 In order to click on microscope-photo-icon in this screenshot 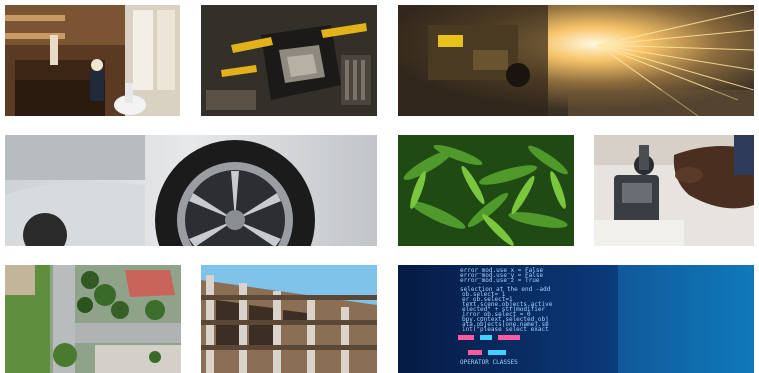, I will do `click(674, 190)`.